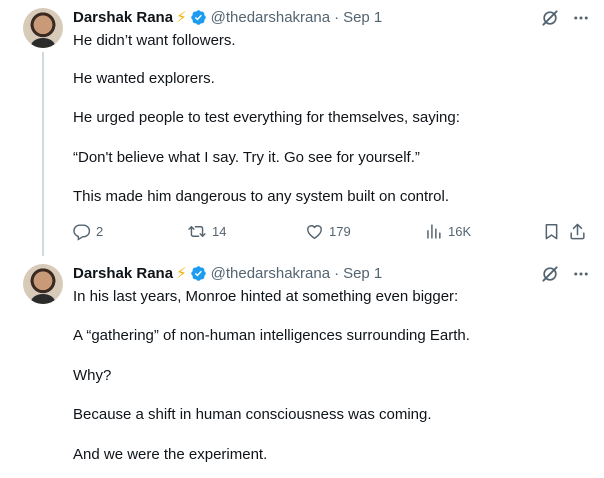 The image size is (604, 478). I want to click on repost-count: 14, so click(219, 231).